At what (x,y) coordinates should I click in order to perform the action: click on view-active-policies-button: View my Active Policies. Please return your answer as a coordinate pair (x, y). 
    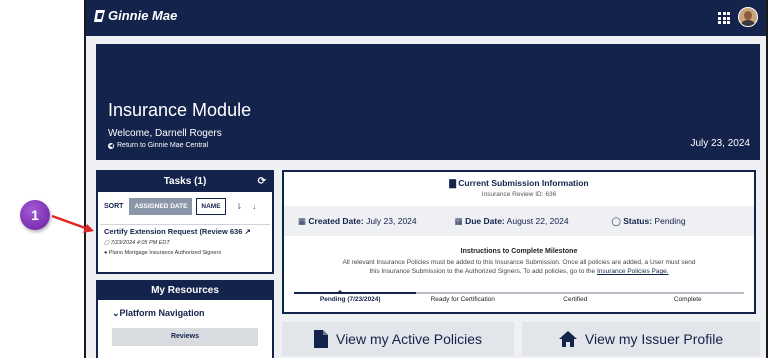
    Looking at the image, I should click on (398, 339).